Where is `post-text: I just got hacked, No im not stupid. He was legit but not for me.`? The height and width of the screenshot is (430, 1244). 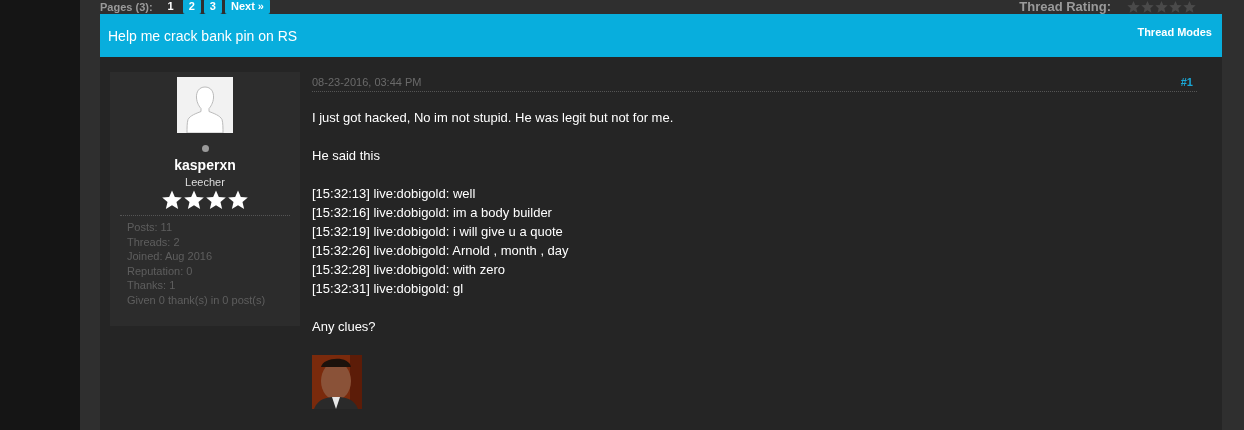 post-text: I just got hacked, No im not stupid. He was legit but not for me. is located at coordinates (493, 118).